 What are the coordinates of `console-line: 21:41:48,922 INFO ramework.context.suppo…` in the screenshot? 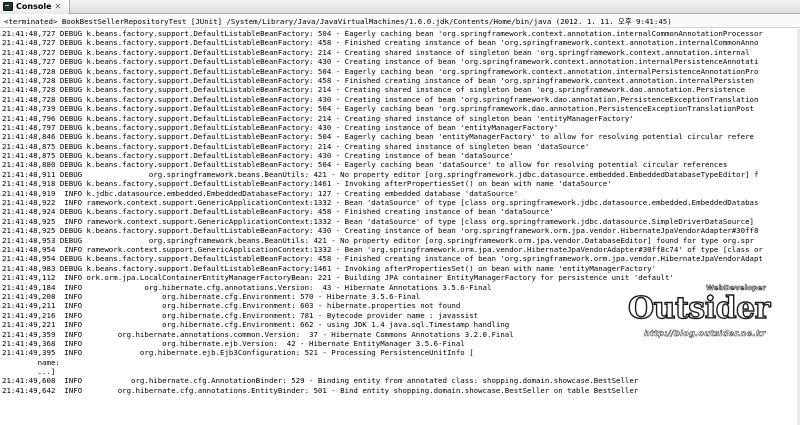 It's located at (380, 203).